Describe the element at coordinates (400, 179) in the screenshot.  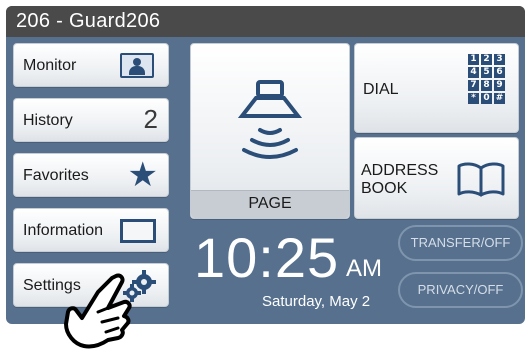
I see `address-book-label: ADDRESS BOOK` at that location.